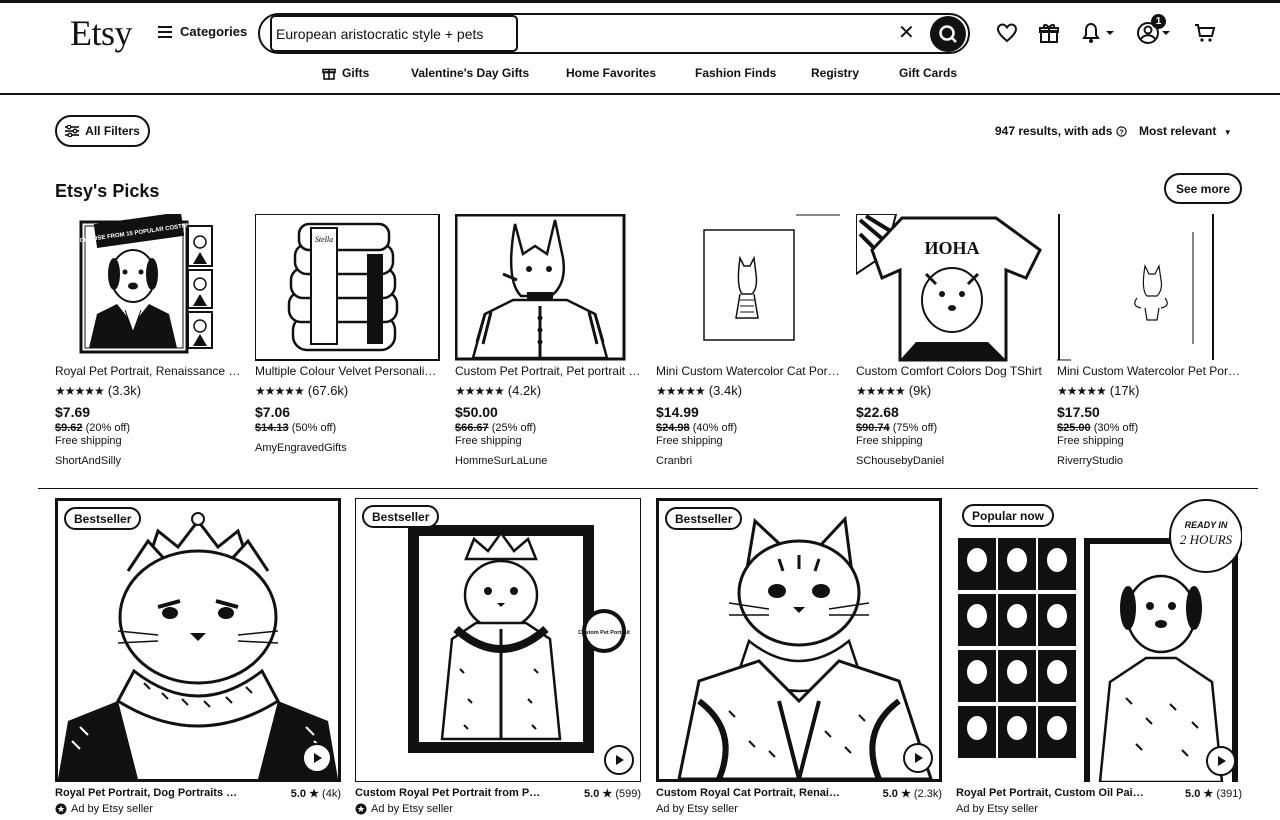 The image size is (1280, 820). I want to click on shop-name: RiverryStudio, so click(1150, 461).